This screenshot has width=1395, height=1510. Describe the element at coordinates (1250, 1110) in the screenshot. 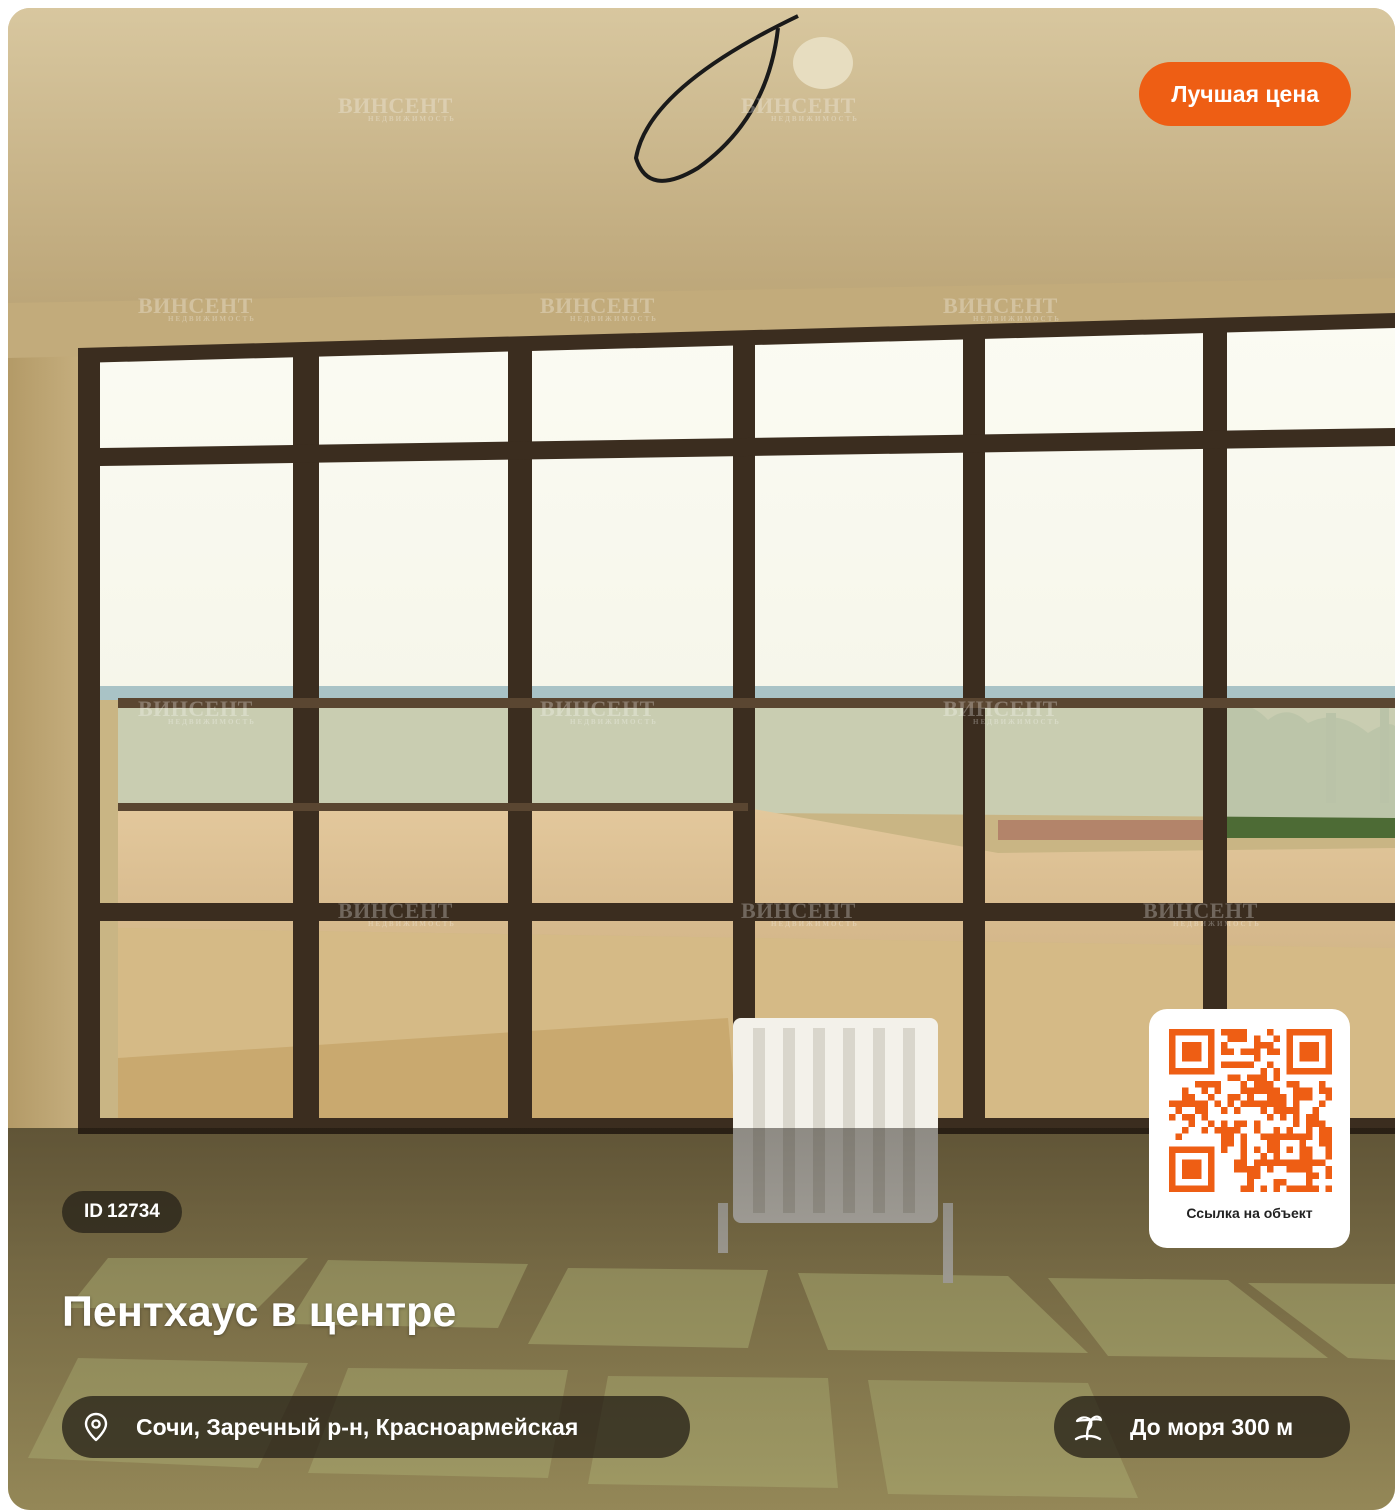

I see `qr-code-icon` at that location.